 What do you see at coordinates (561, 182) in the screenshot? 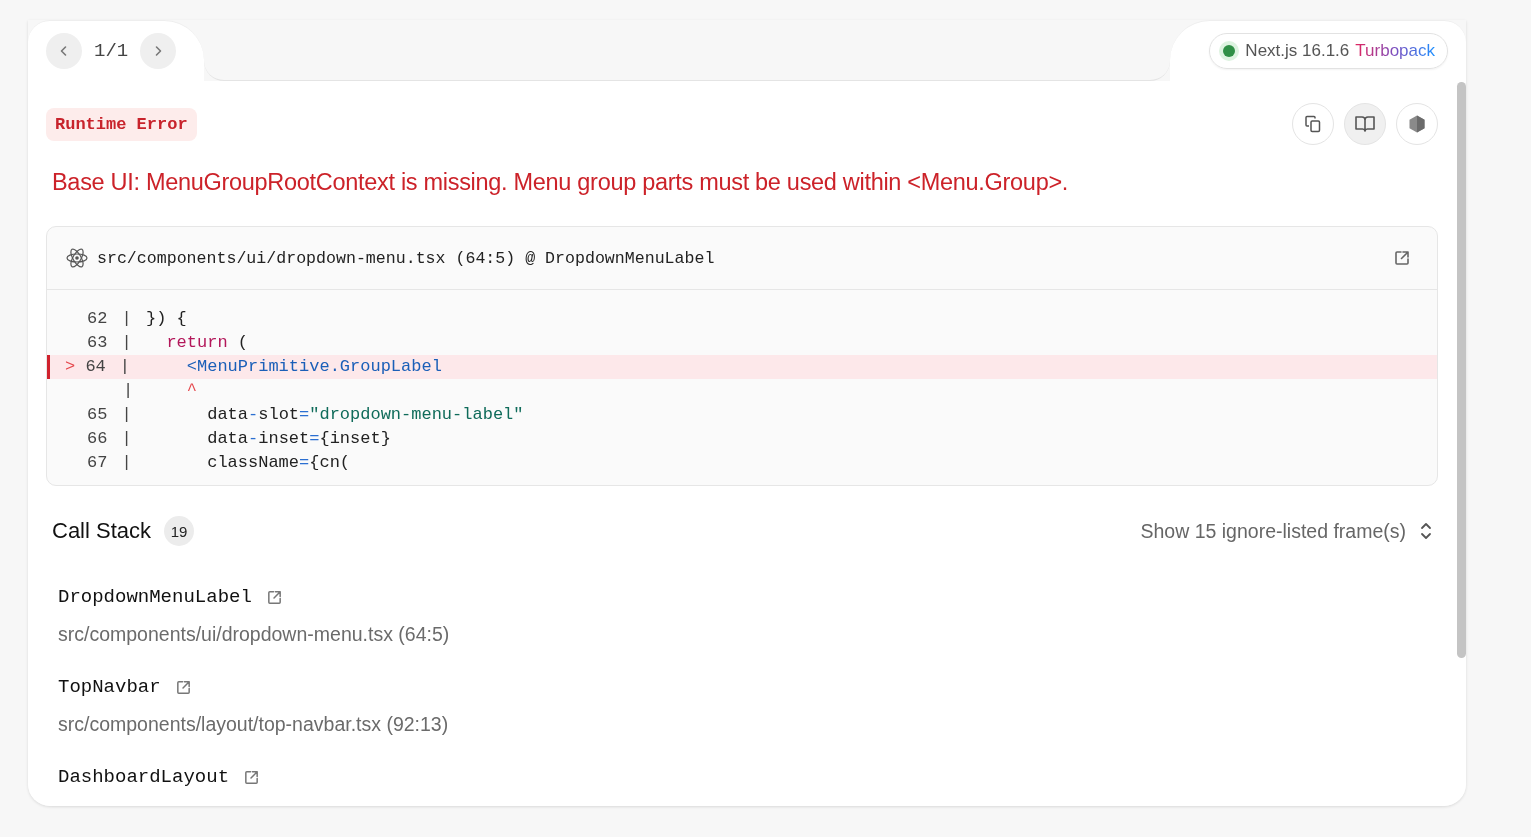
I see `error-message: Base UI: MenuGroupRootContext is missing. Menu group parts must be used within <Menu.Group>.` at bounding box center [561, 182].